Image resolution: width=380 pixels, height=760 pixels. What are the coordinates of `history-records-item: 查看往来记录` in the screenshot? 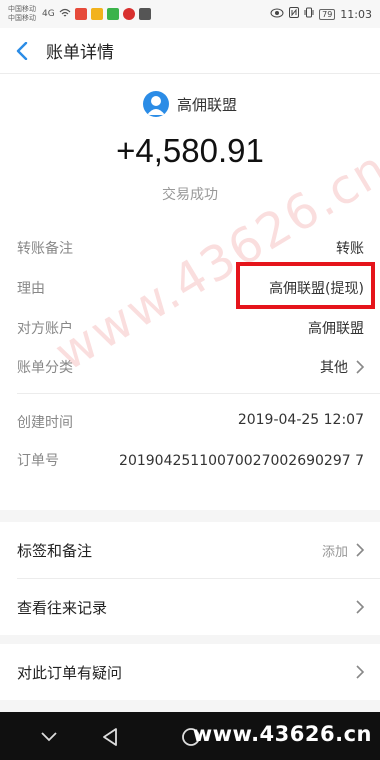 It's located at (190, 607).